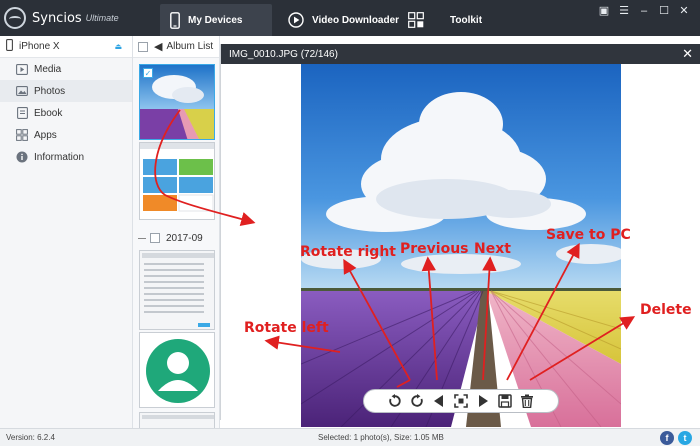 This screenshot has height=446, width=700. Describe the element at coordinates (667, 438) in the screenshot. I see `facebook-icon: f` at that location.